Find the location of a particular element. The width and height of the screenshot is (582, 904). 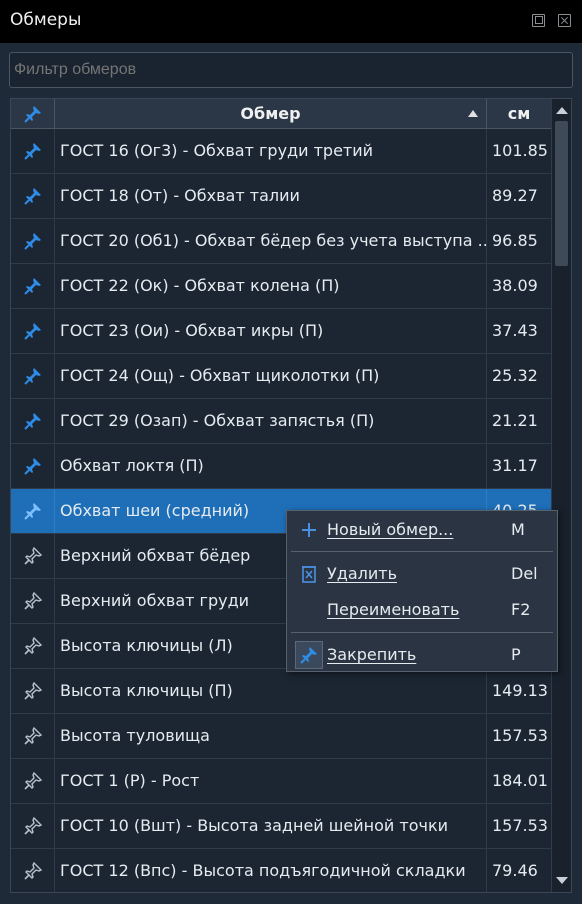

menu-shortcut: F2 is located at coordinates (521, 609).